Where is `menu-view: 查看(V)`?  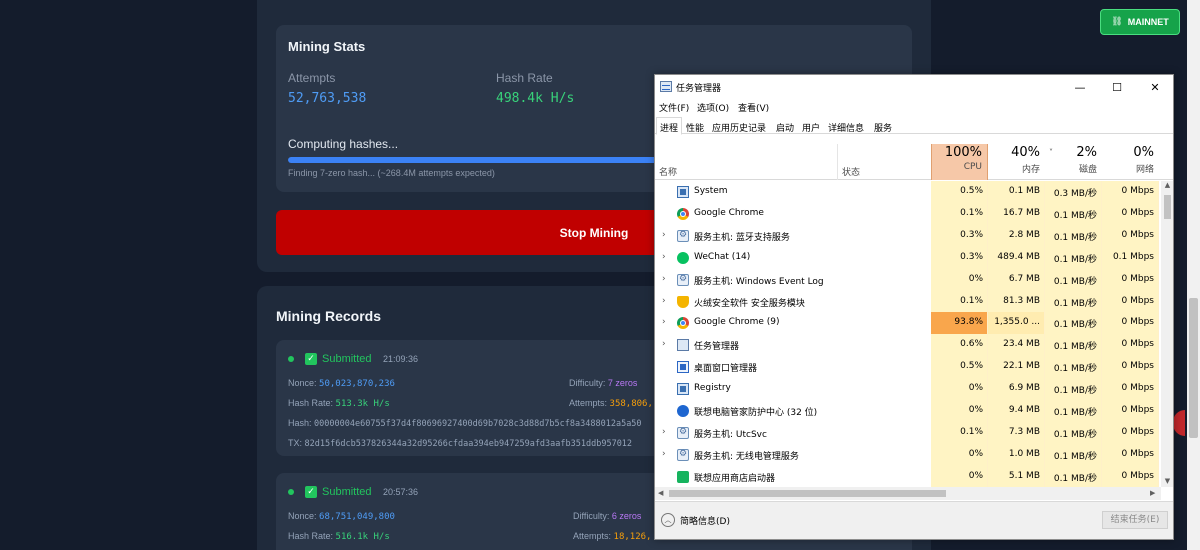
menu-view: 查看(V) is located at coordinates (753, 107).